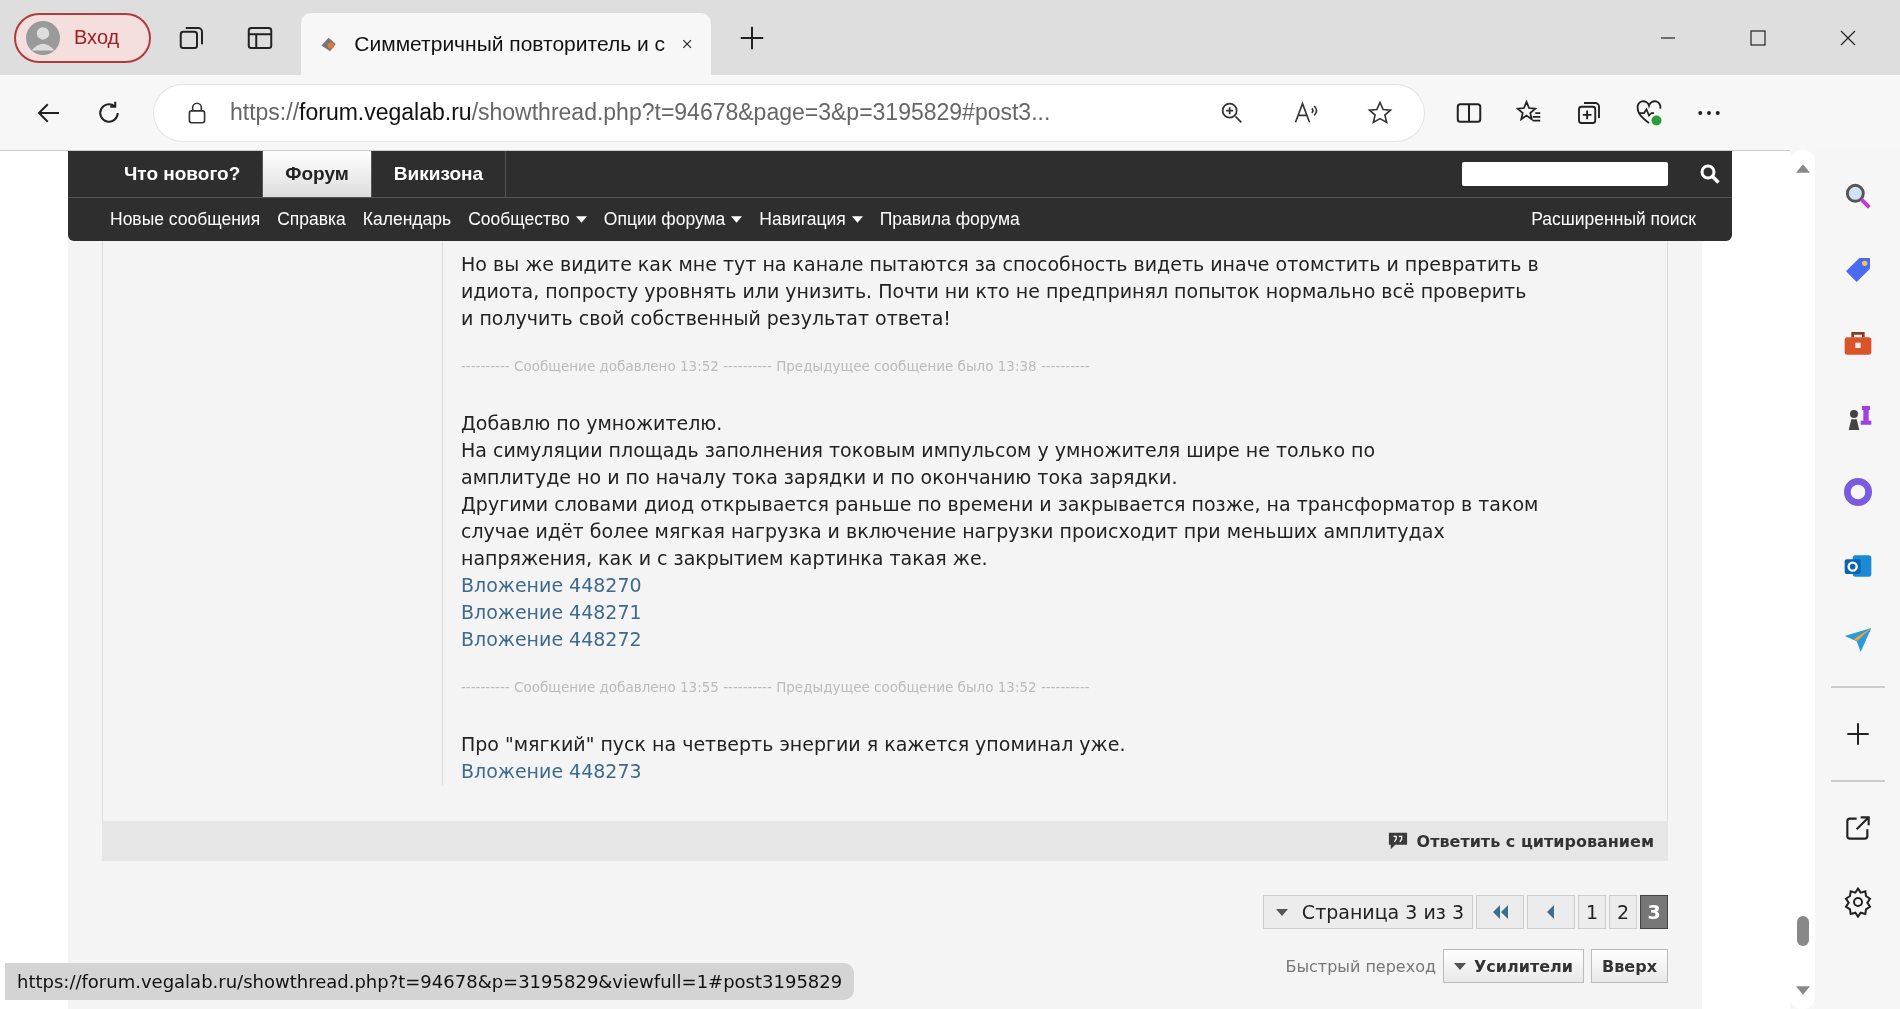 The width and height of the screenshot is (1900, 1009). Describe the element at coordinates (1367, 912) in the screenshot. I see `page-jump-button: Страница 3 из 3` at that location.